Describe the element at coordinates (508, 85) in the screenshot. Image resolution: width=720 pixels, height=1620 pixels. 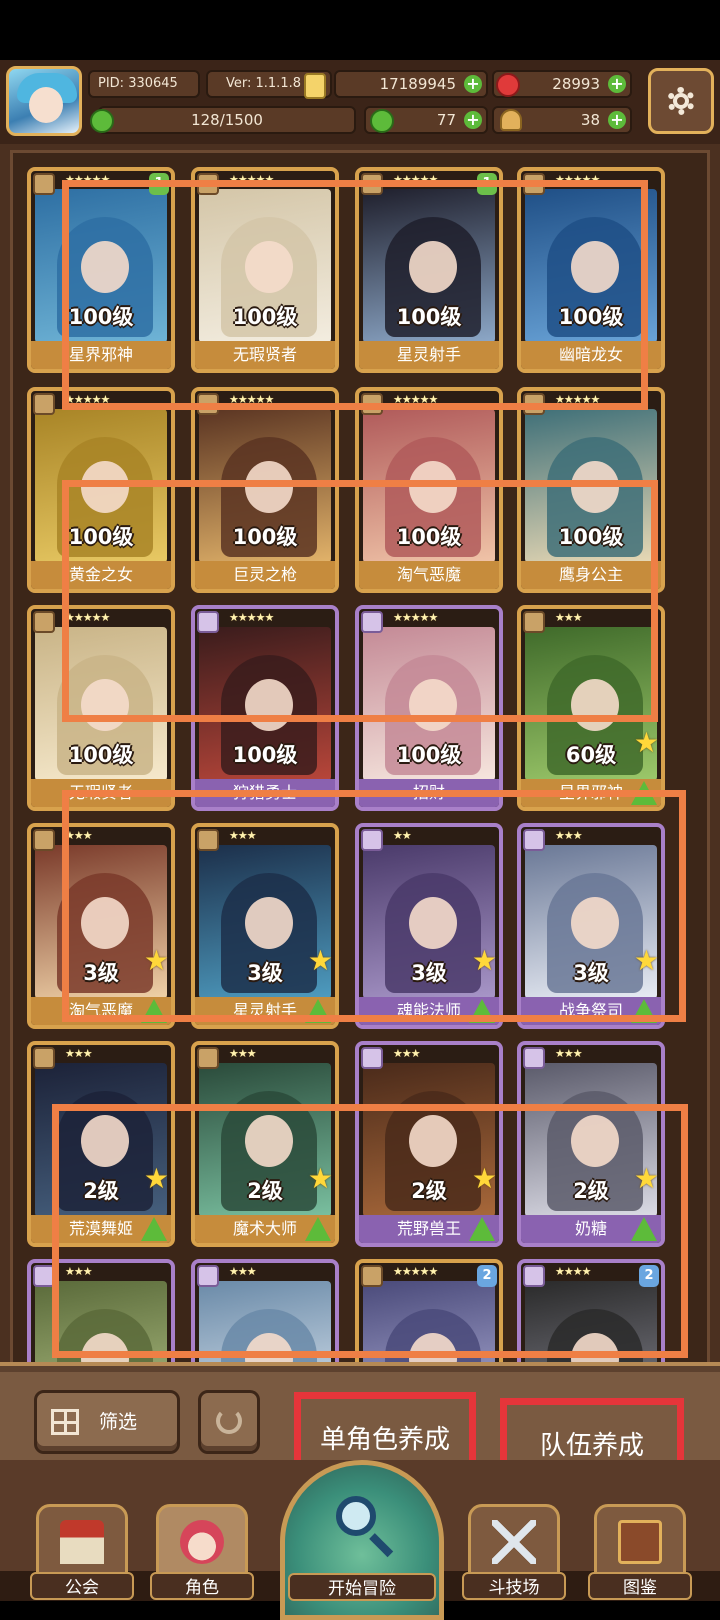
I see `ruby-icon` at that location.